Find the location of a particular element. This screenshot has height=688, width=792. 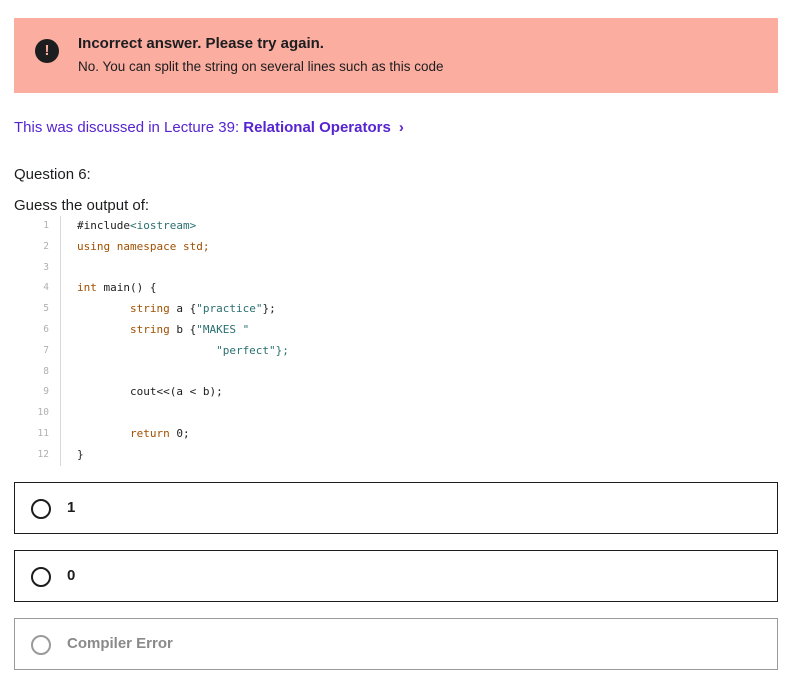

question-prompt: Guess the output of: is located at coordinates (82, 205).